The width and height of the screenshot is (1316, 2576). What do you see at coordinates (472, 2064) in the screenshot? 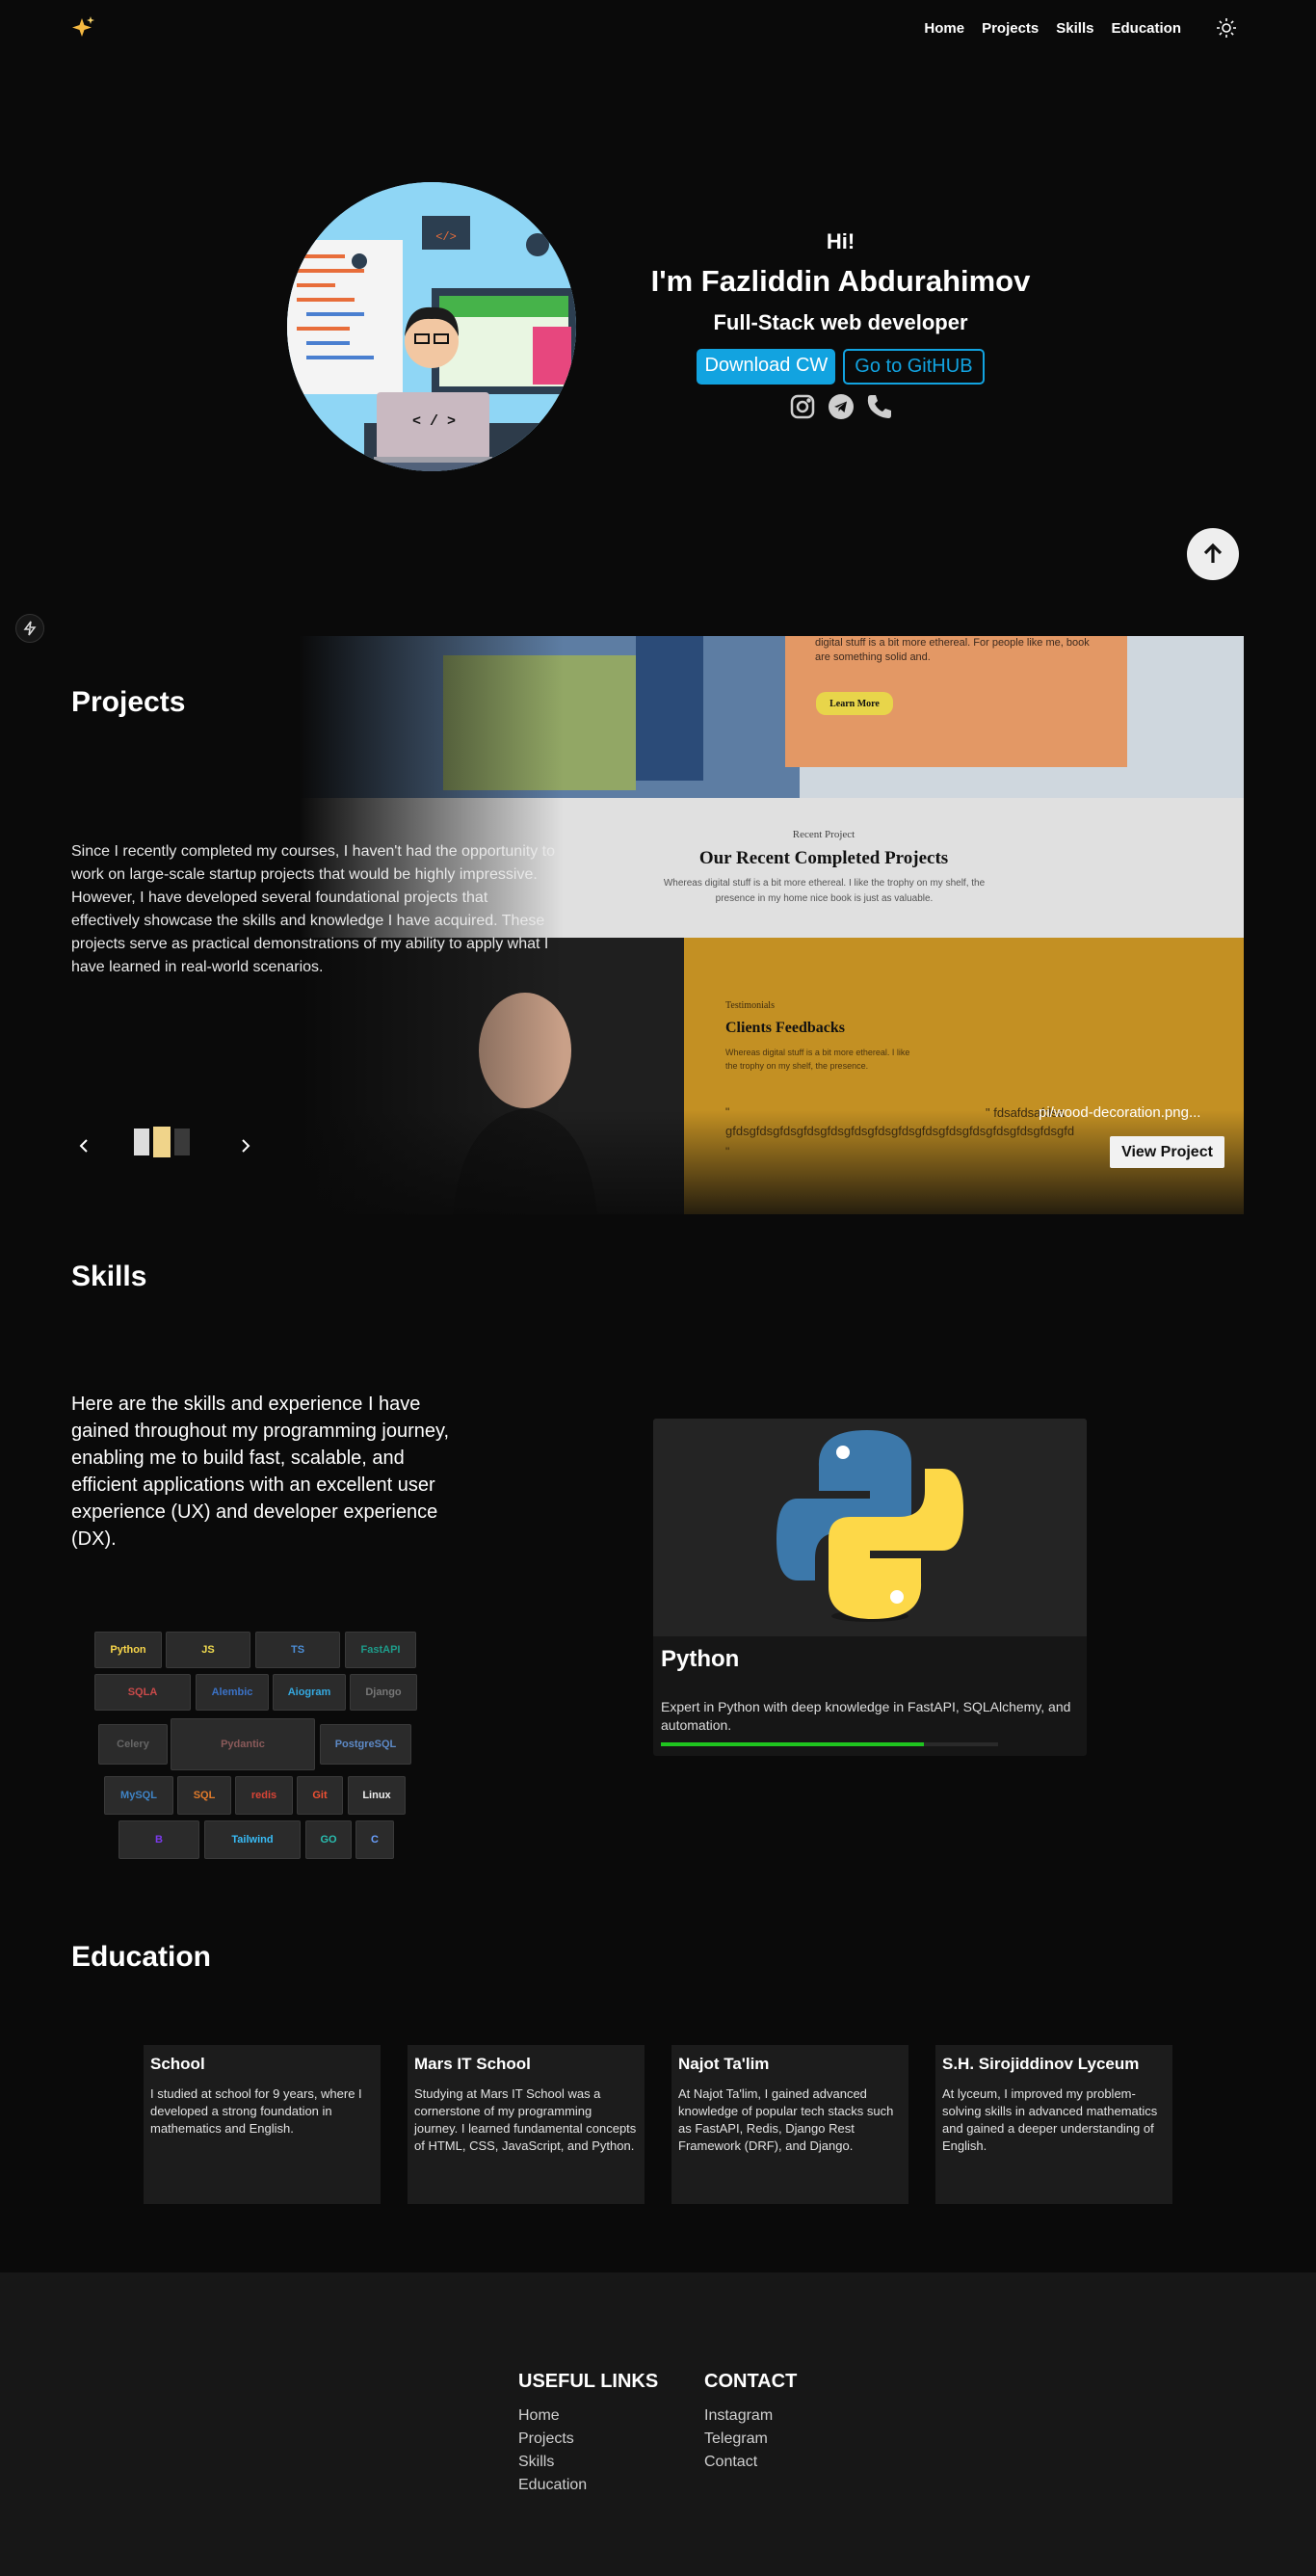
I see `education-card-title: Mars IT School` at bounding box center [472, 2064].